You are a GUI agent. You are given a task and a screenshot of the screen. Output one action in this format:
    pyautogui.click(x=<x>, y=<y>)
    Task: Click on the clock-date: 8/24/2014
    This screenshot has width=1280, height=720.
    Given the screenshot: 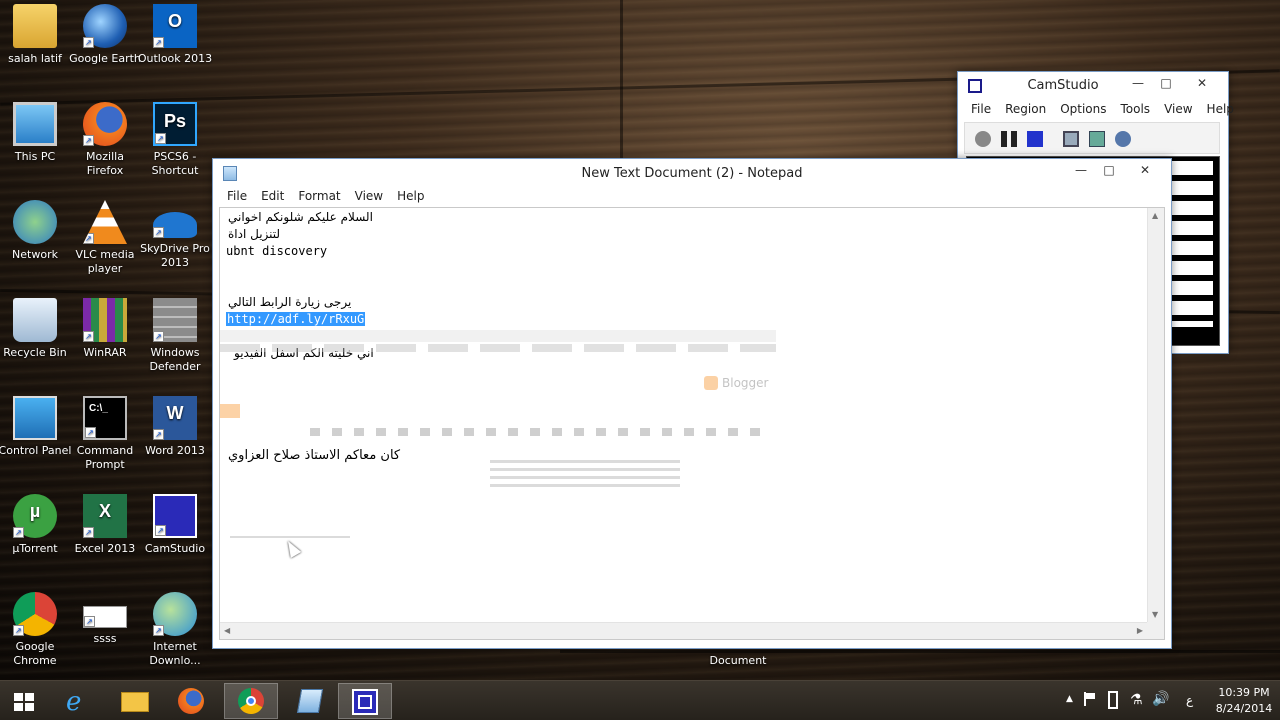 What is the action you would take?
    pyautogui.click(x=1244, y=708)
    